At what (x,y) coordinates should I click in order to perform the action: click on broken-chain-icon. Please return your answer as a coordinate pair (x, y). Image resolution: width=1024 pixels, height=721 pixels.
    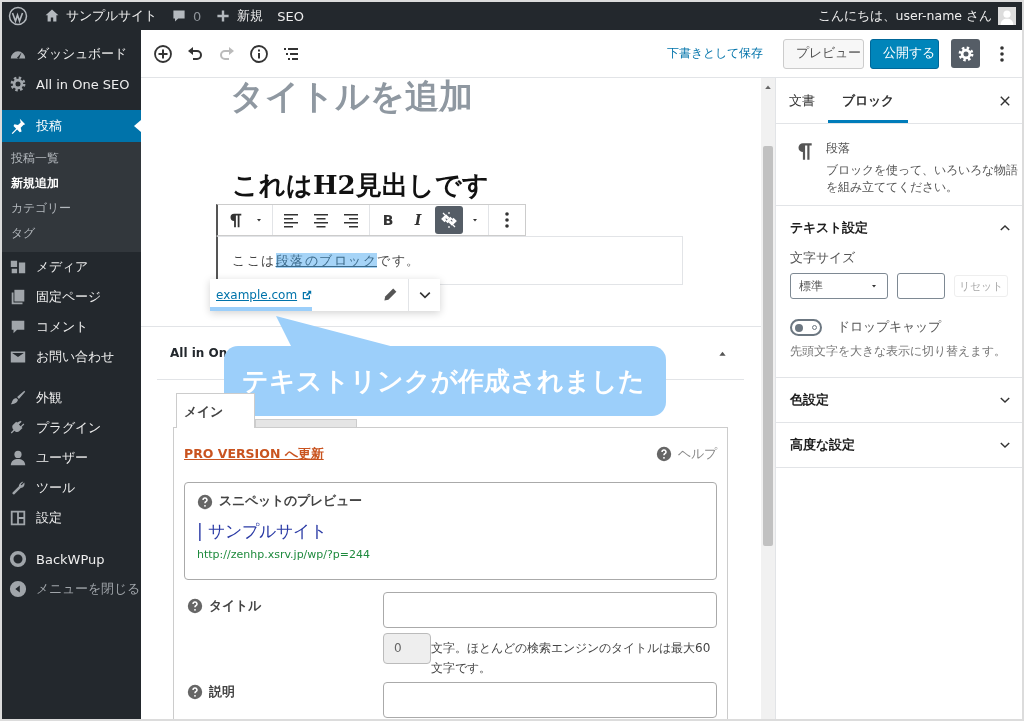
    Looking at the image, I should click on (449, 220).